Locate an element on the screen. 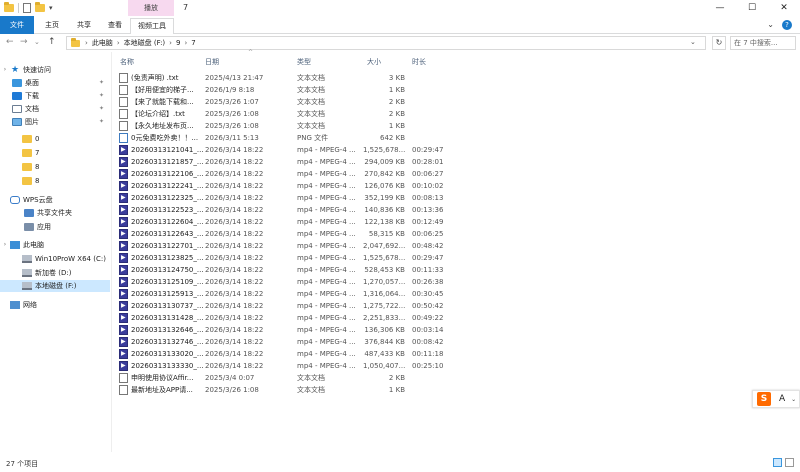 This screenshot has height=472, width=800. computer-icon is located at coordinates (15, 245).